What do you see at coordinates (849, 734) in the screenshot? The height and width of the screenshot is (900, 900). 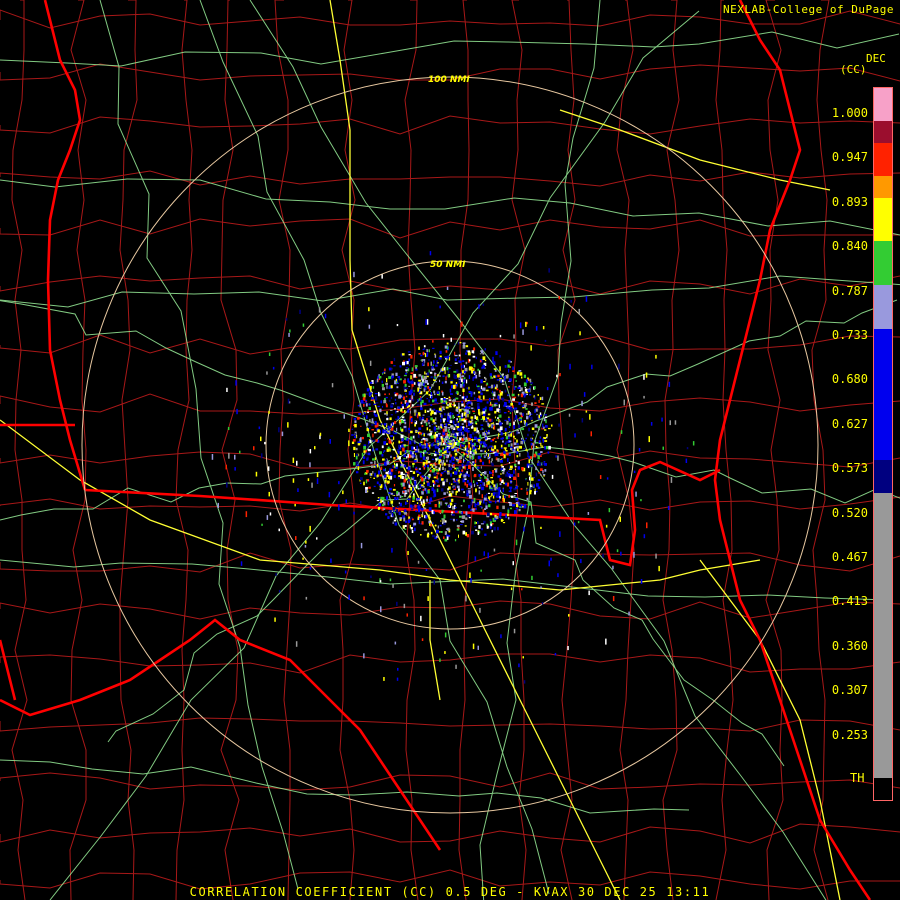 I see `colorbar-tick-label: 0.253` at bounding box center [849, 734].